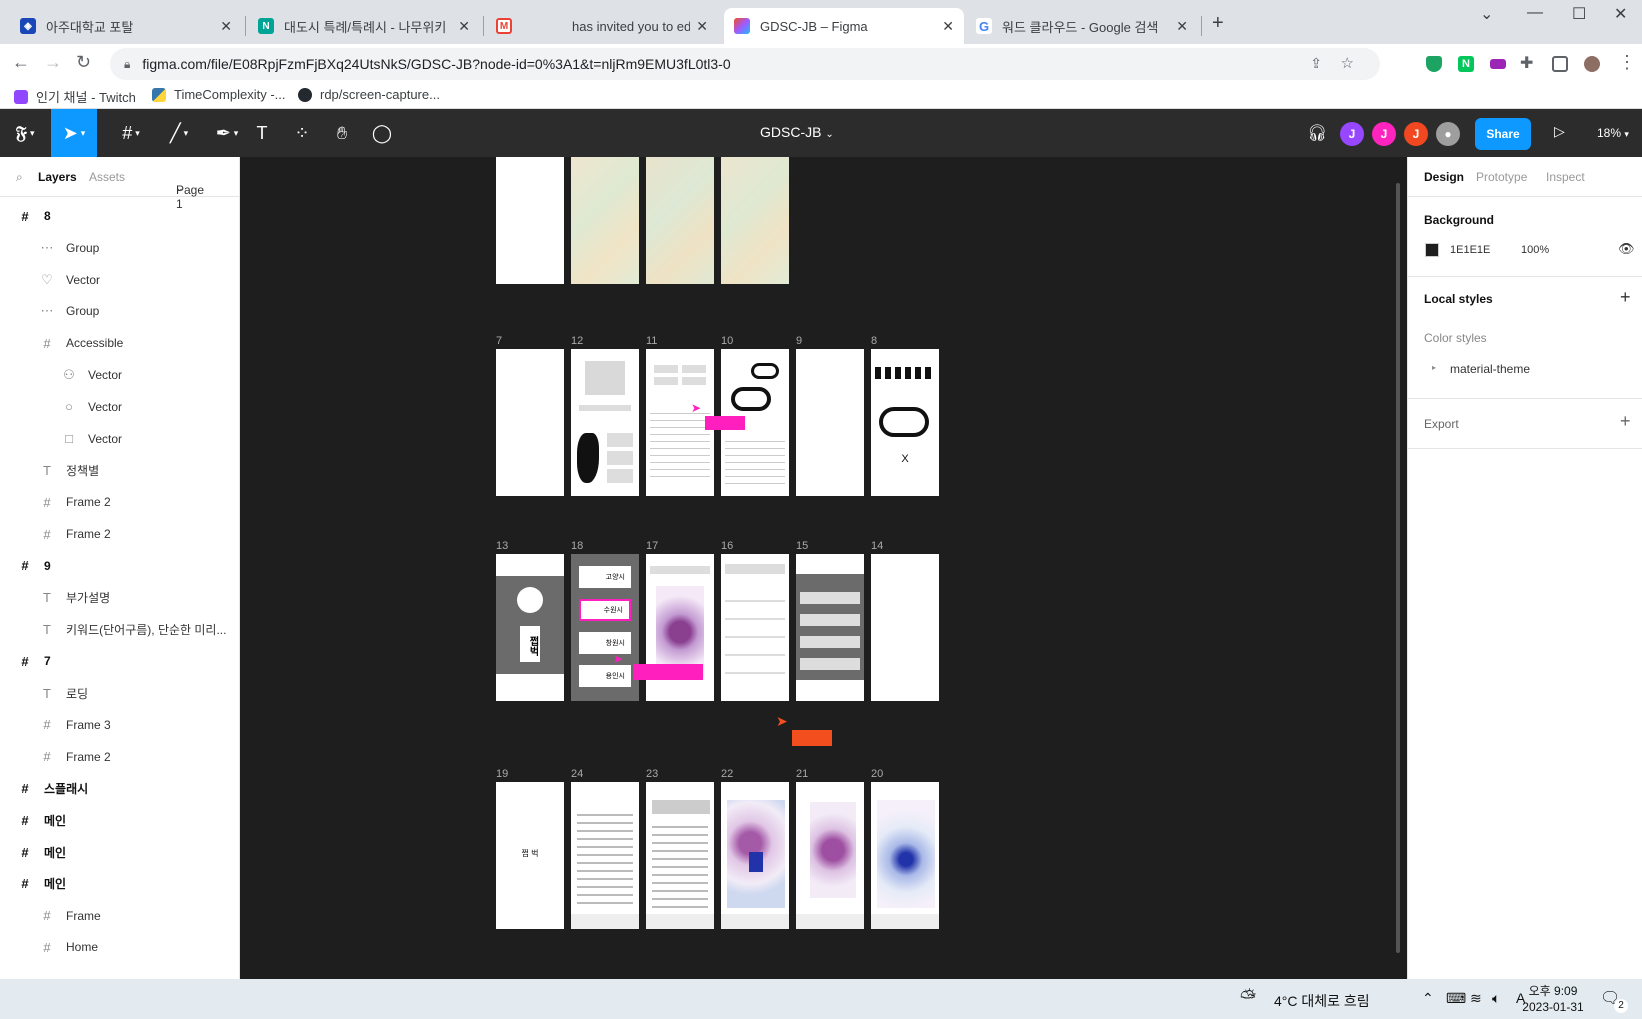 This screenshot has height=1019, width=1642. I want to click on comment-tool-button: ◯, so click(382, 133).